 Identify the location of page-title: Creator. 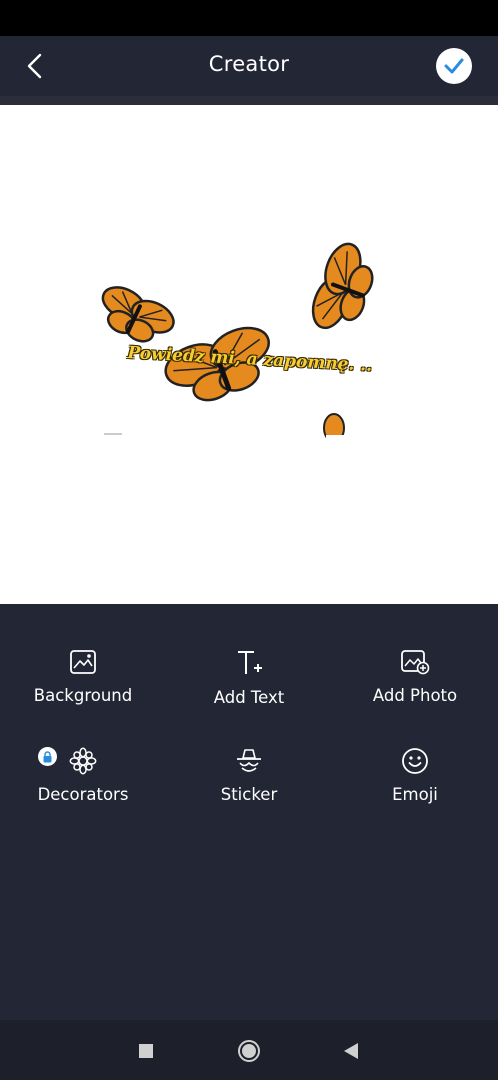
(249, 64).